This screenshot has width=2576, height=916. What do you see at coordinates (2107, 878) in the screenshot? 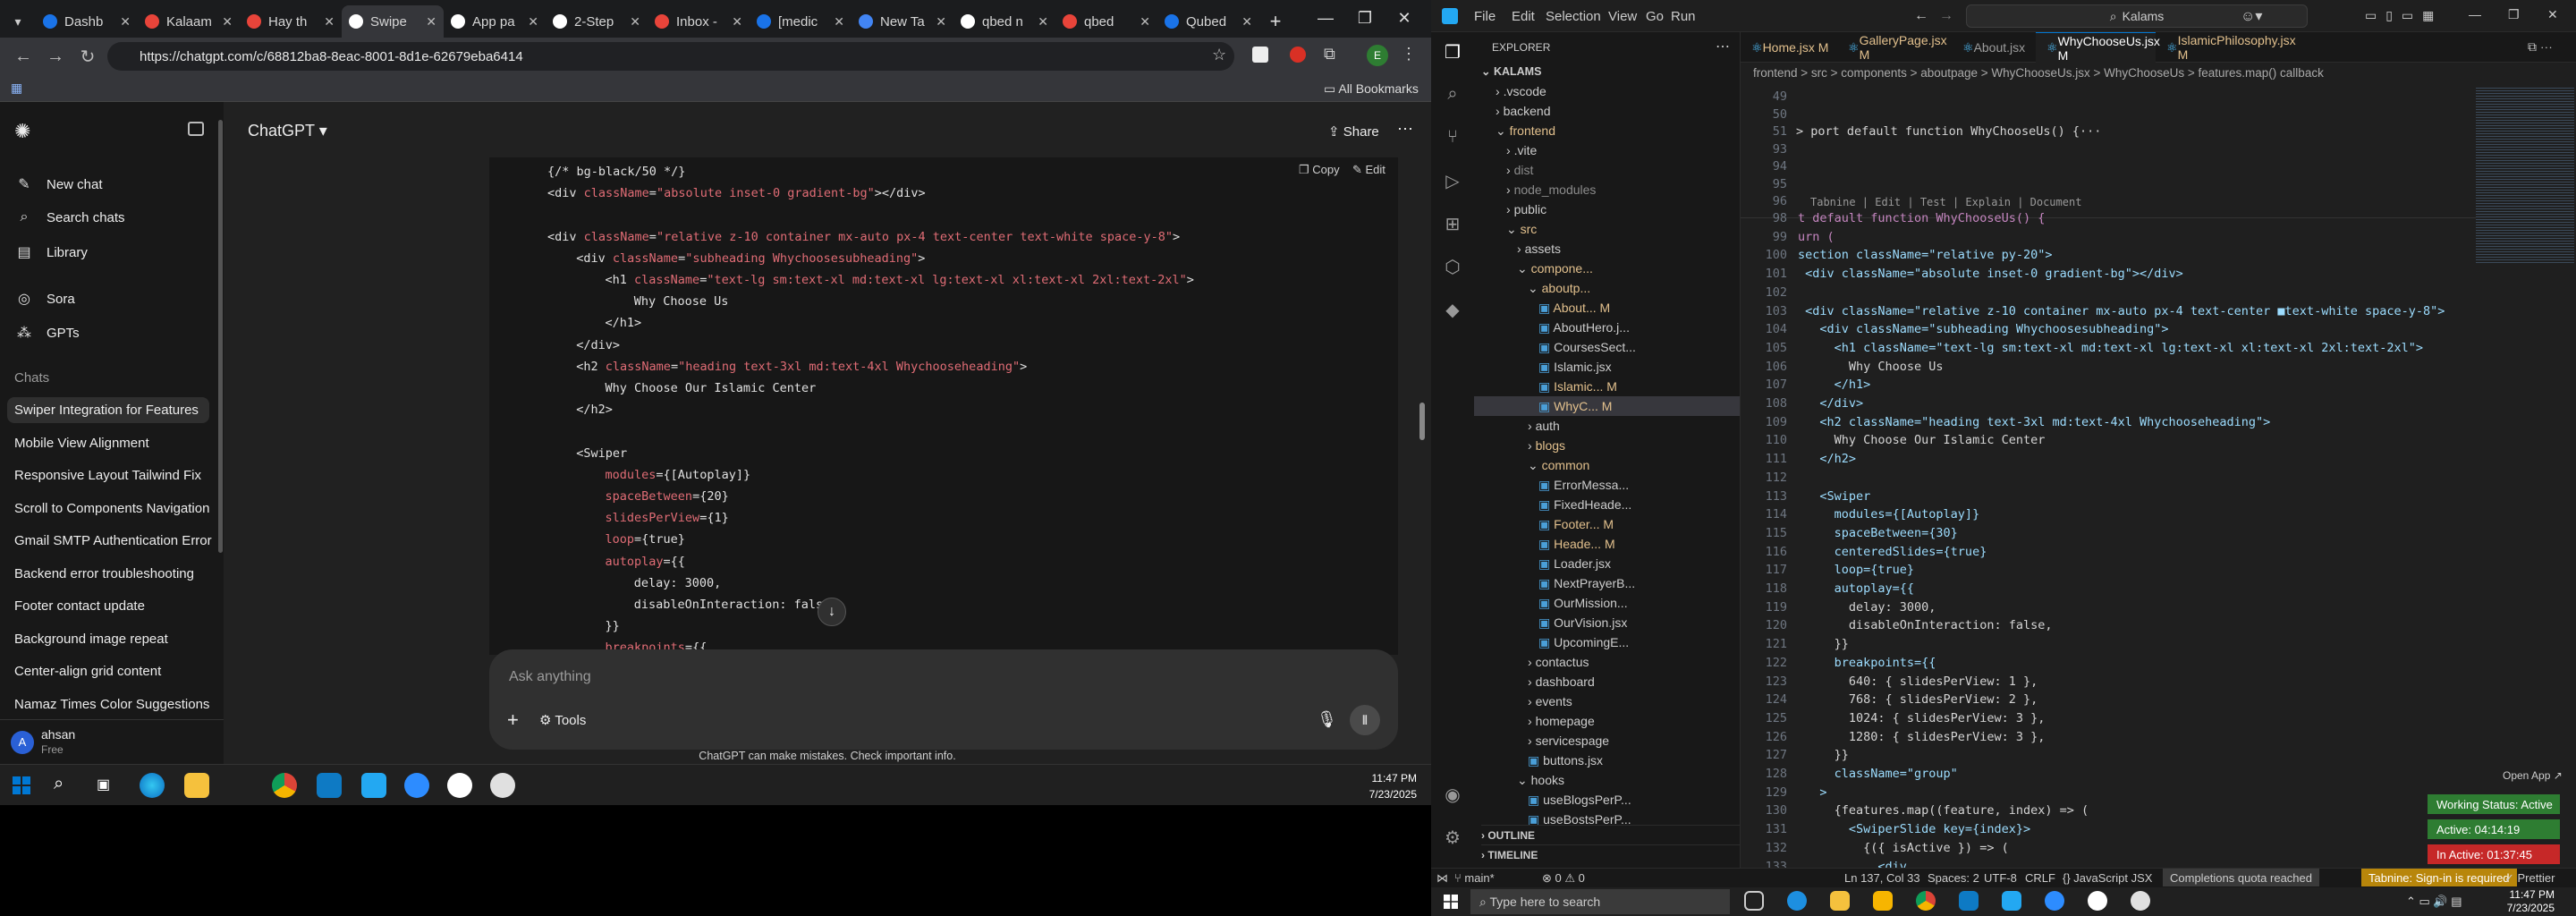
I see `language-status: {} JavaScript JSX` at bounding box center [2107, 878].